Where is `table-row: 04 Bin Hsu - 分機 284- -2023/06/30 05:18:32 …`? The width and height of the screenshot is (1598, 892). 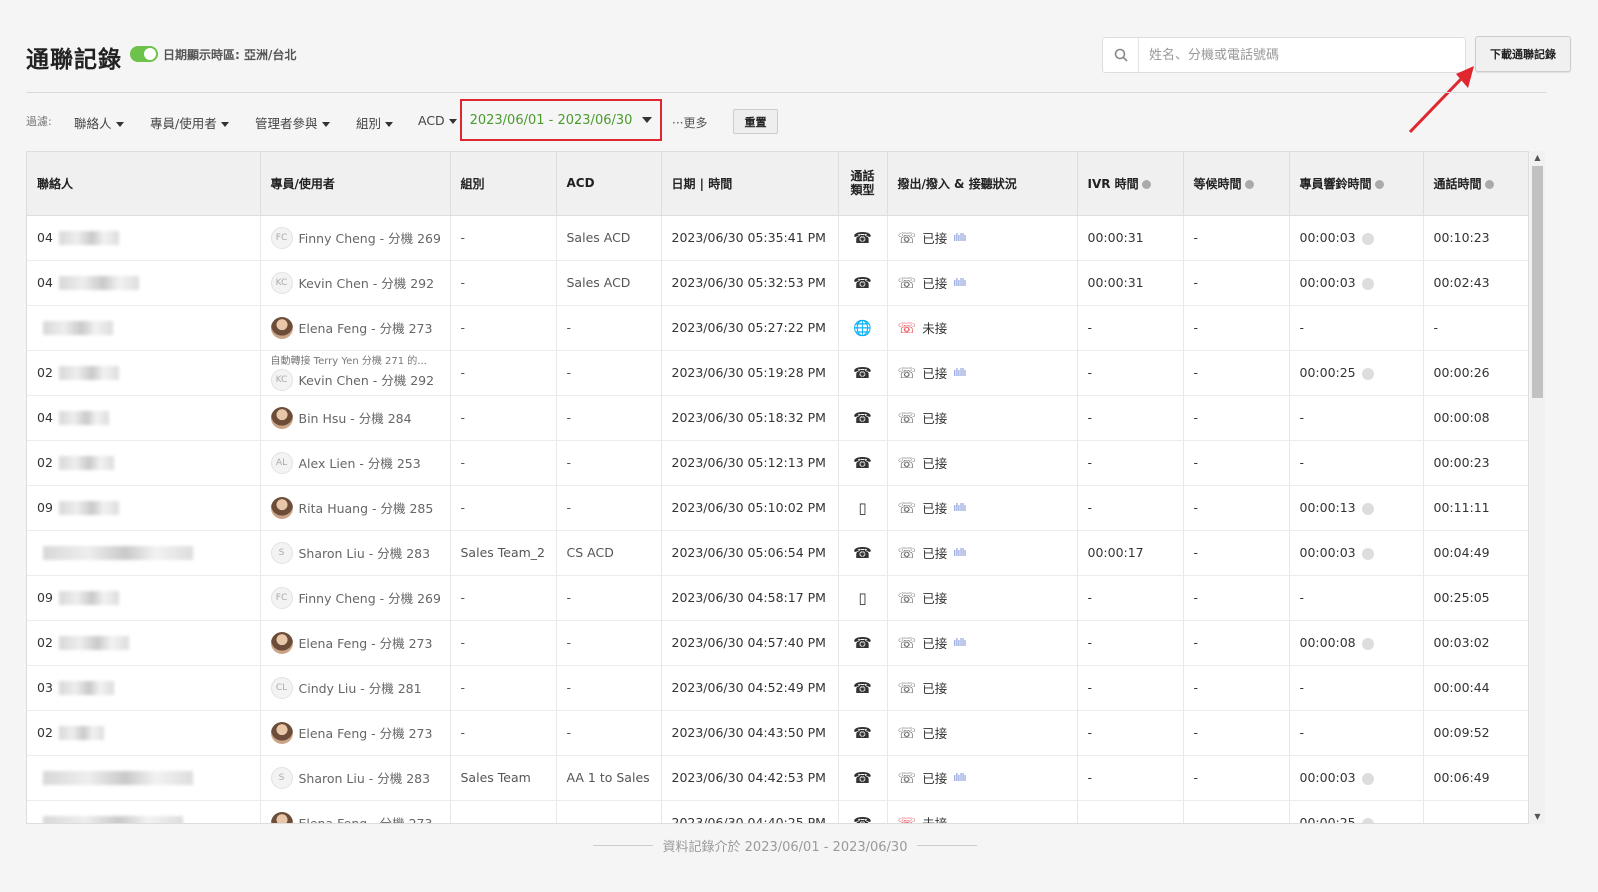
table-row: 04 Bin Hsu - 分機 284- -2023/06/30 05:18:32 … is located at coordinates (777, 418).